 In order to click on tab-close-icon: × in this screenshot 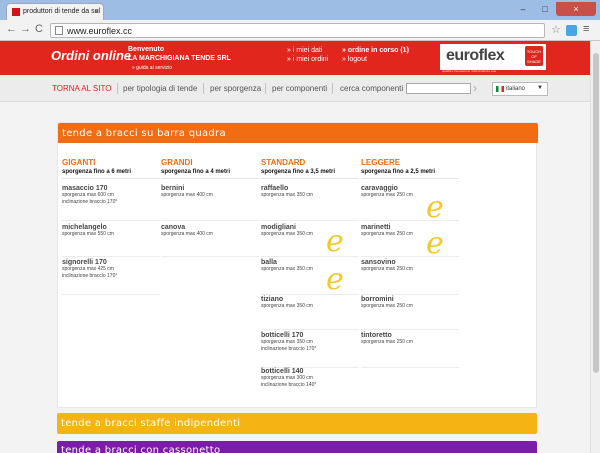, I will do `click(96, 11)`.